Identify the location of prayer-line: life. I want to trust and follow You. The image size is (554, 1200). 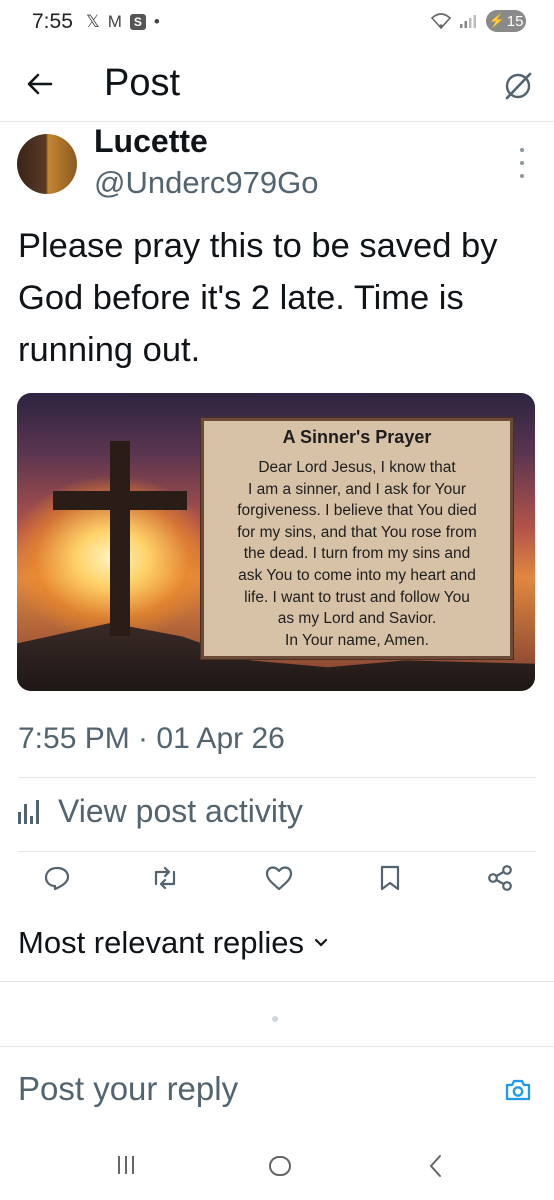
(357, 597).